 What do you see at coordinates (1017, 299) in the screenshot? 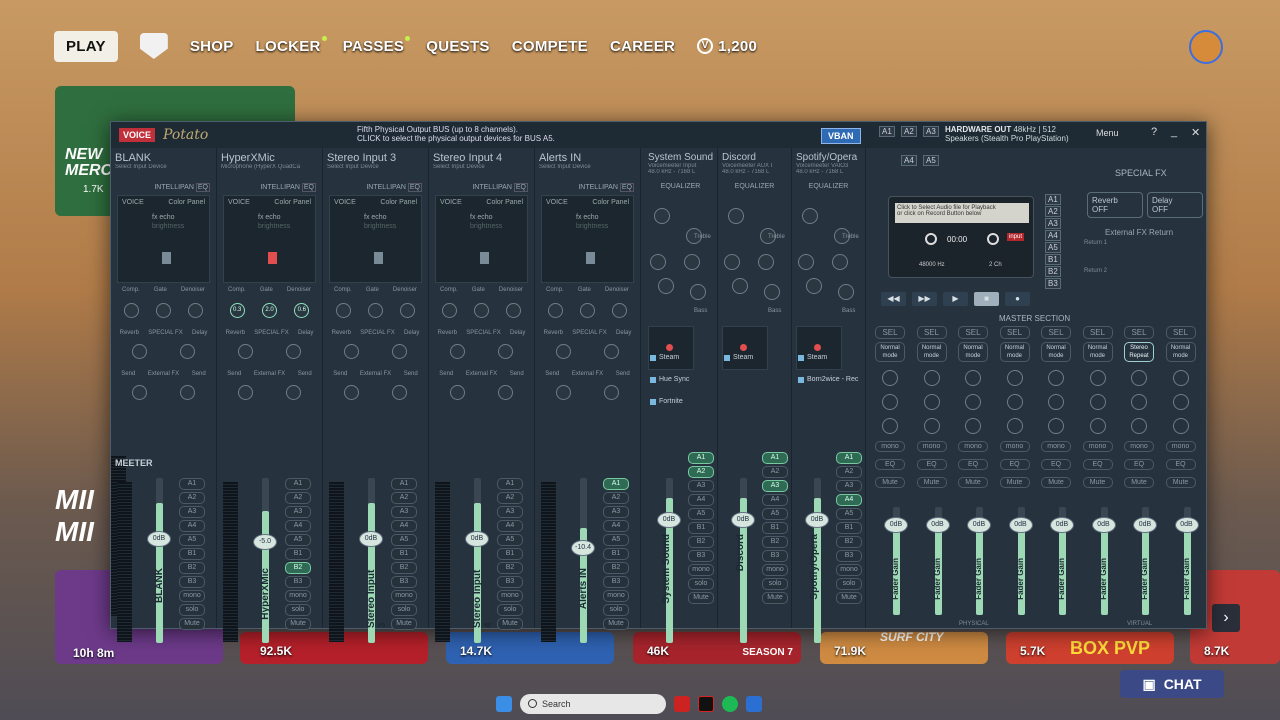
I see `record-icon: ●` at bounding box center [1017, 299].